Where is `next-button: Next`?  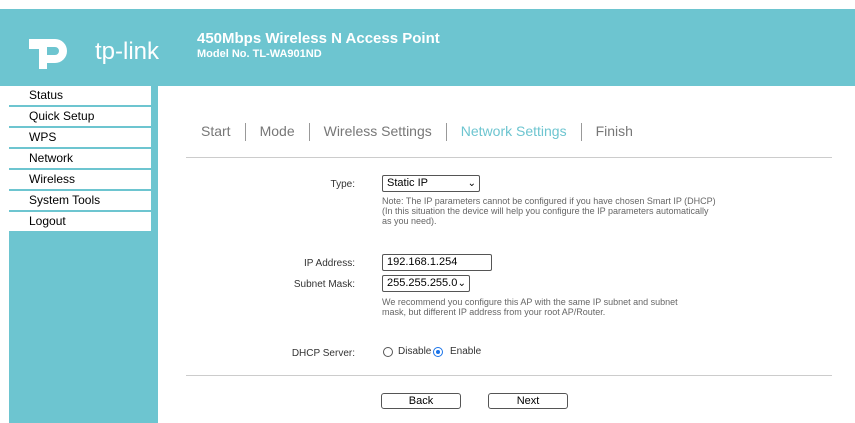
next-button: Next is located at coordinates (528, 401).